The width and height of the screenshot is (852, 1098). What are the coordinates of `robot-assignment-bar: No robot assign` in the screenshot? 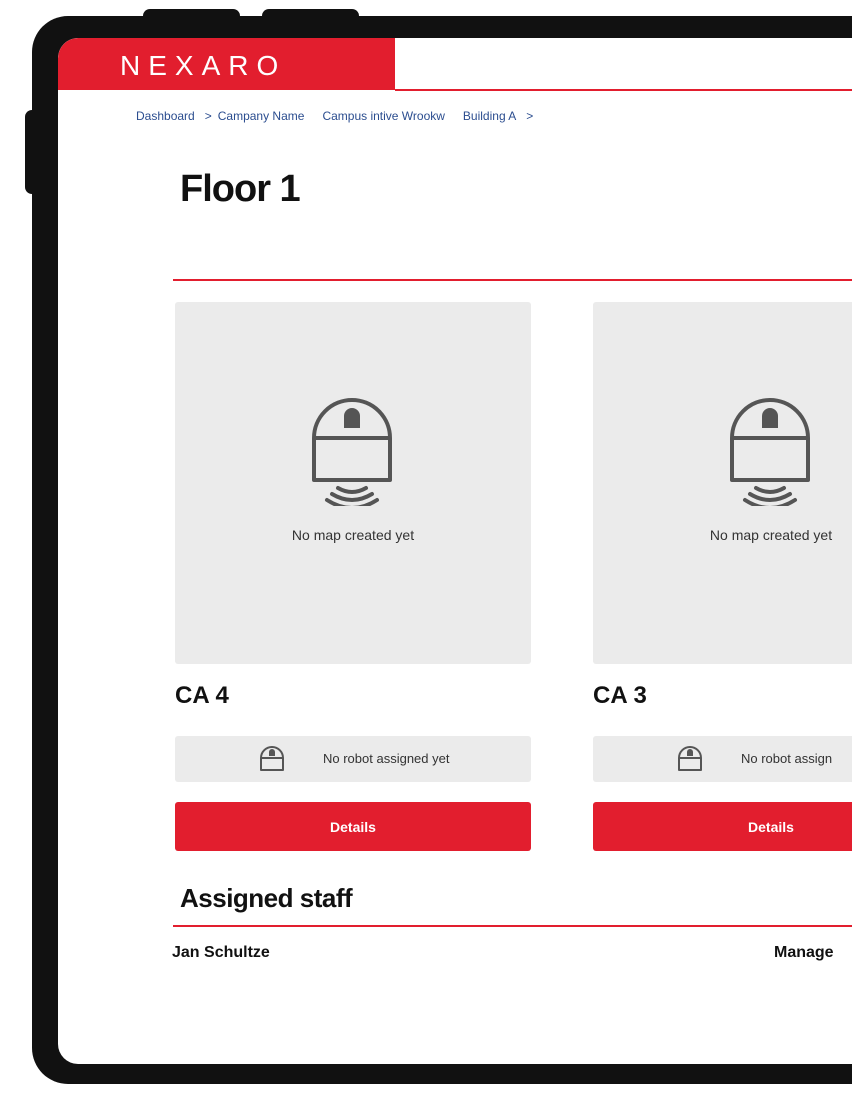 It's located at (722, 759).